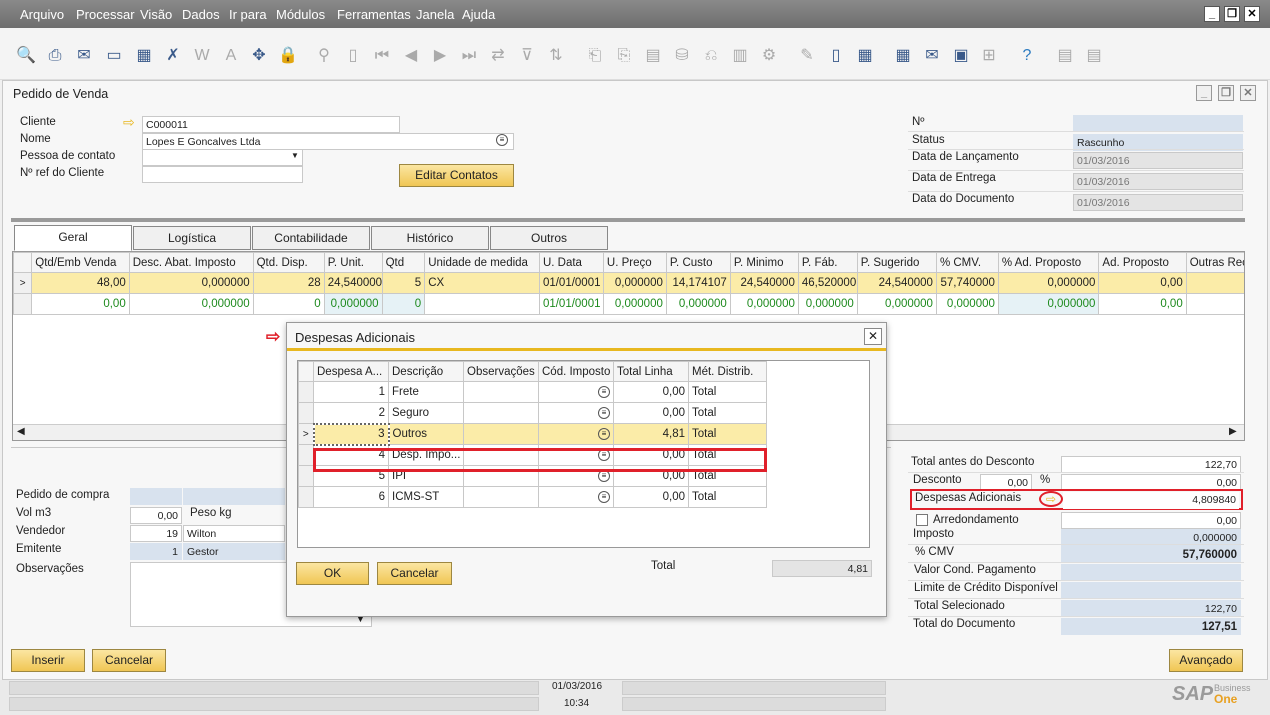 Image resolution: width=1270 pixels, height=715 pixels. Describe the element at coordinates (324, 56) in the screenshot. I see `find-icon: ⚲` at that location.